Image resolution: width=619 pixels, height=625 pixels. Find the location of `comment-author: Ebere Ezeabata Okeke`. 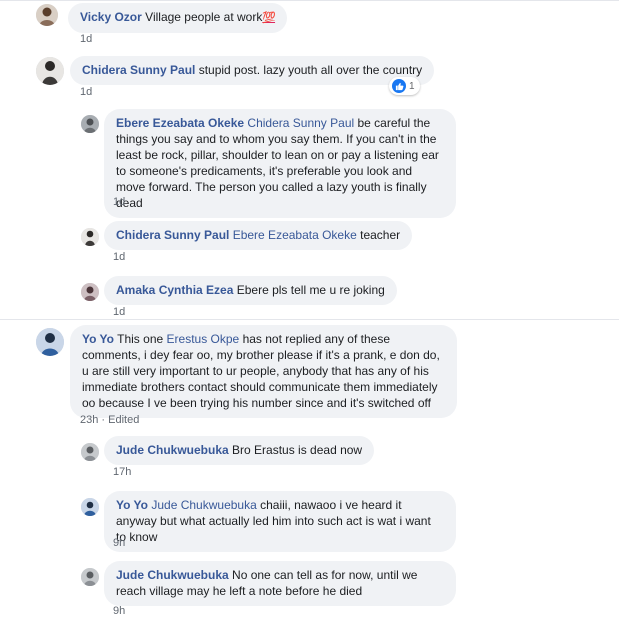

comment-author: Ebere Ezeabata Okeke is located at coordinates (180, 123).